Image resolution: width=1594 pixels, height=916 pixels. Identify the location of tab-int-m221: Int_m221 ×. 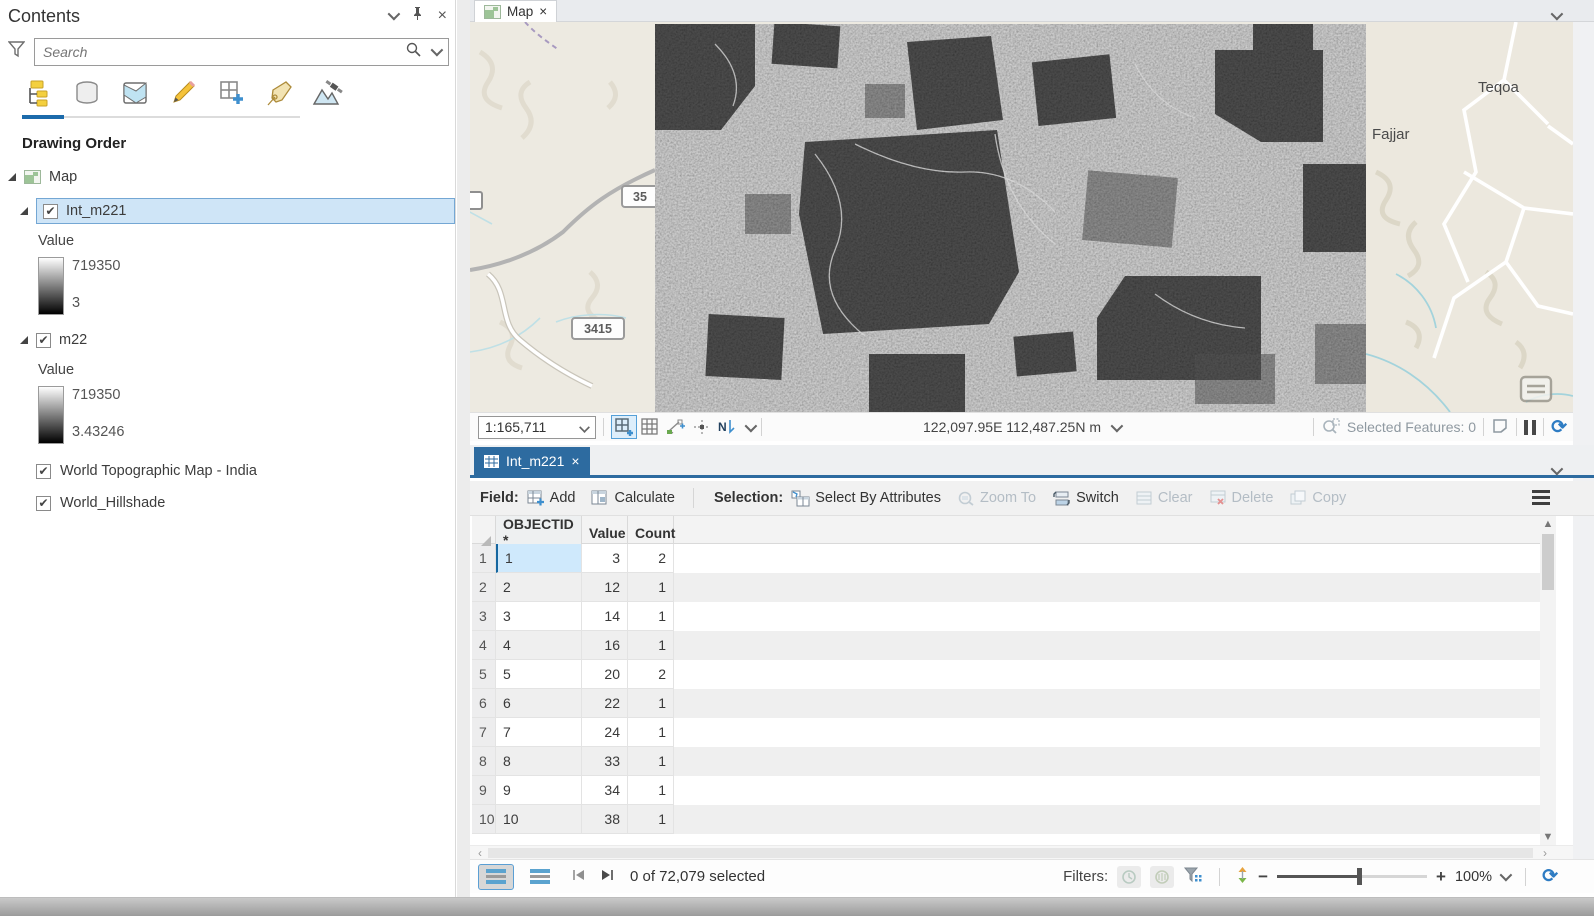
(532, 461).